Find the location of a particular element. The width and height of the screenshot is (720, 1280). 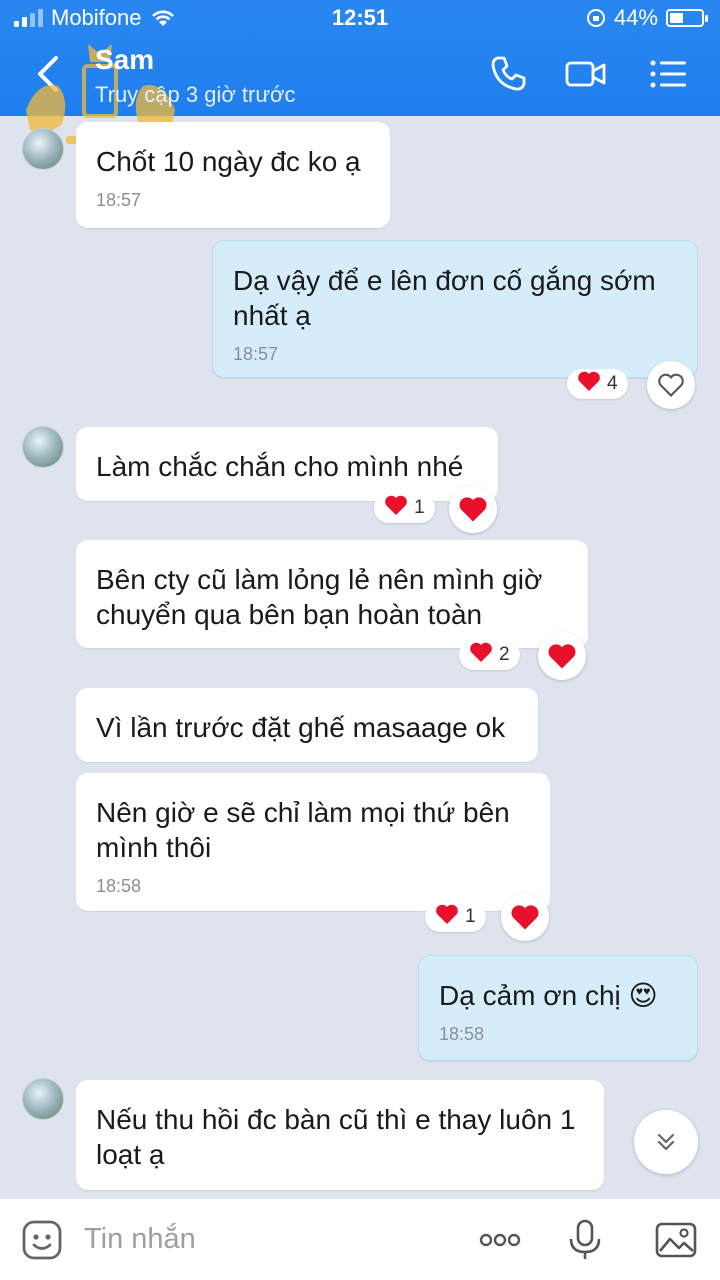

reaction-count: 4 is located at coordinates (612, 383).